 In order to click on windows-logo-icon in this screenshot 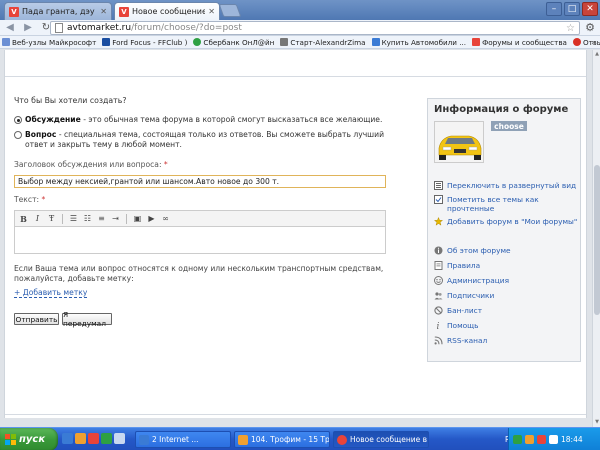, I will do `click(10, 439)`.